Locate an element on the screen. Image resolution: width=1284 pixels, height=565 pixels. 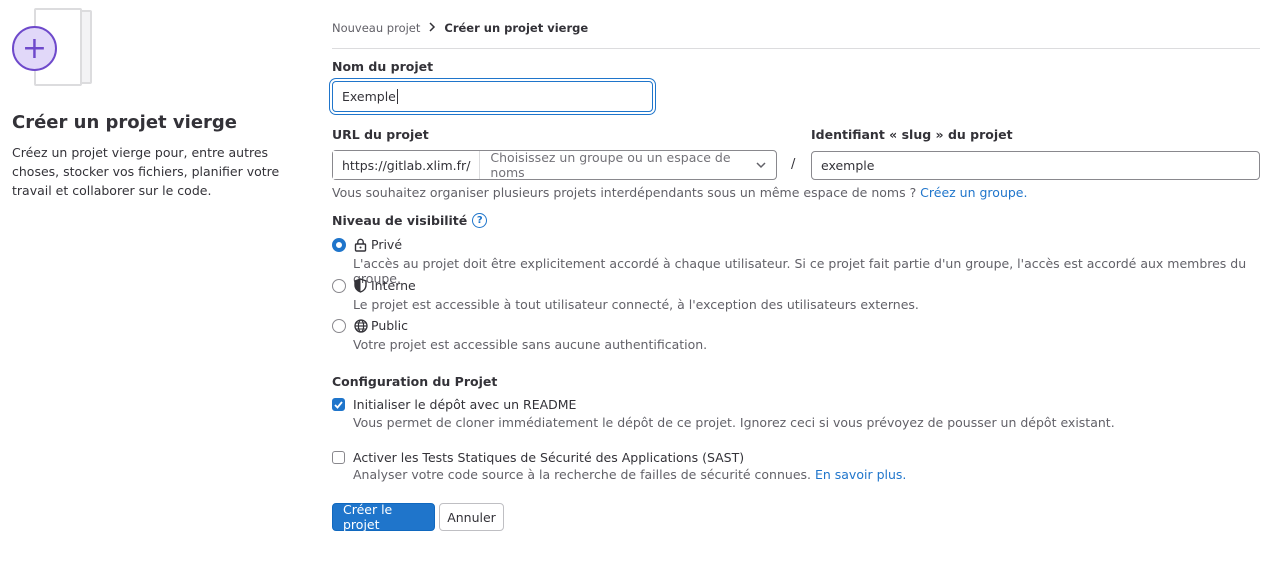
visibility-public-label: Public is located at coordinates (389, 325).